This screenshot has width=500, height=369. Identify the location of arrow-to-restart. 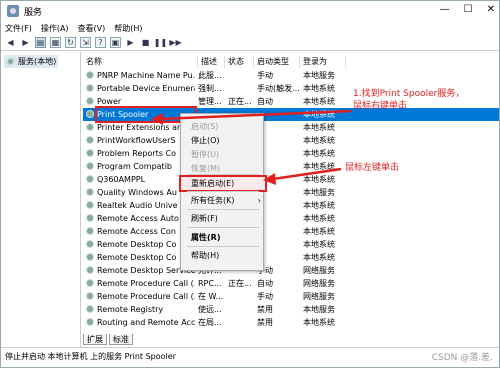
(307, 174).